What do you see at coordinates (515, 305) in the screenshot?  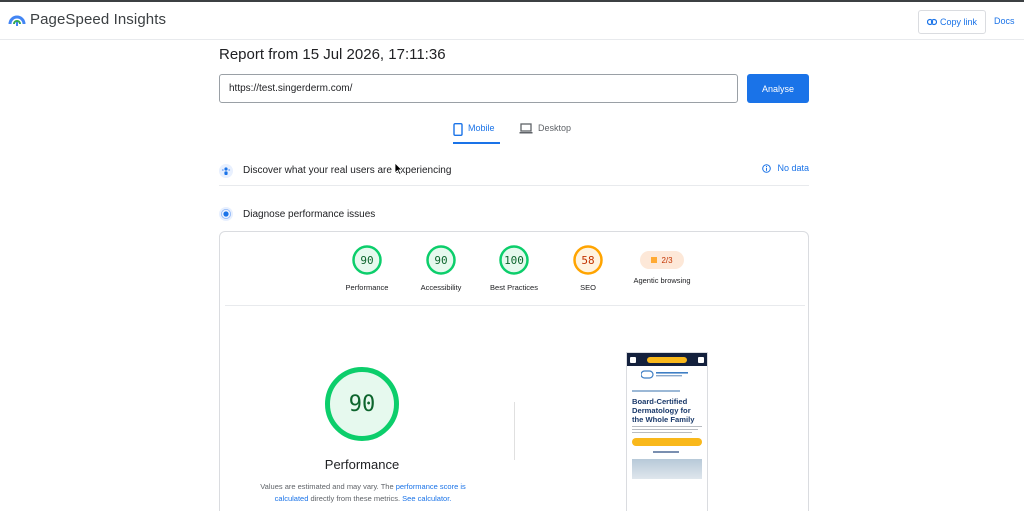 I see `gauges-divider` at bounding box center [515, 305].